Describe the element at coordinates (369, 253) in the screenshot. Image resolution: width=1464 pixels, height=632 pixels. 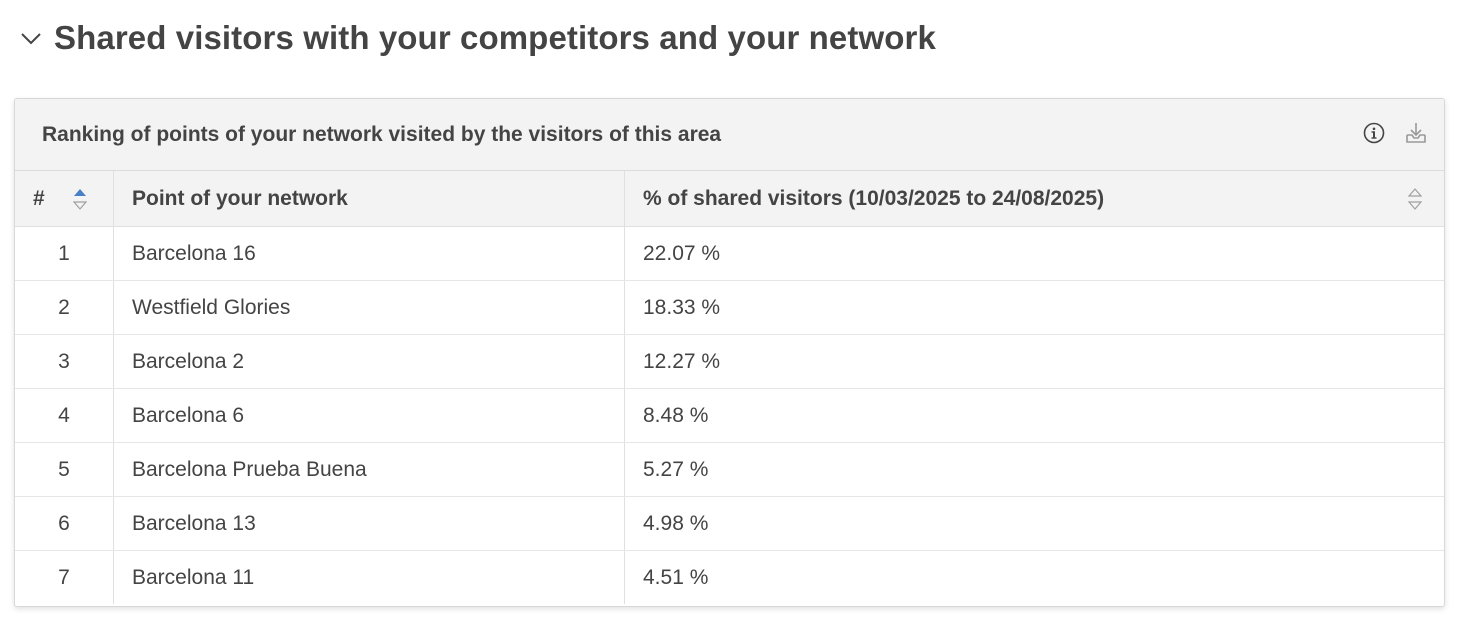
I see `row-point: Barcelona 16` at that location.